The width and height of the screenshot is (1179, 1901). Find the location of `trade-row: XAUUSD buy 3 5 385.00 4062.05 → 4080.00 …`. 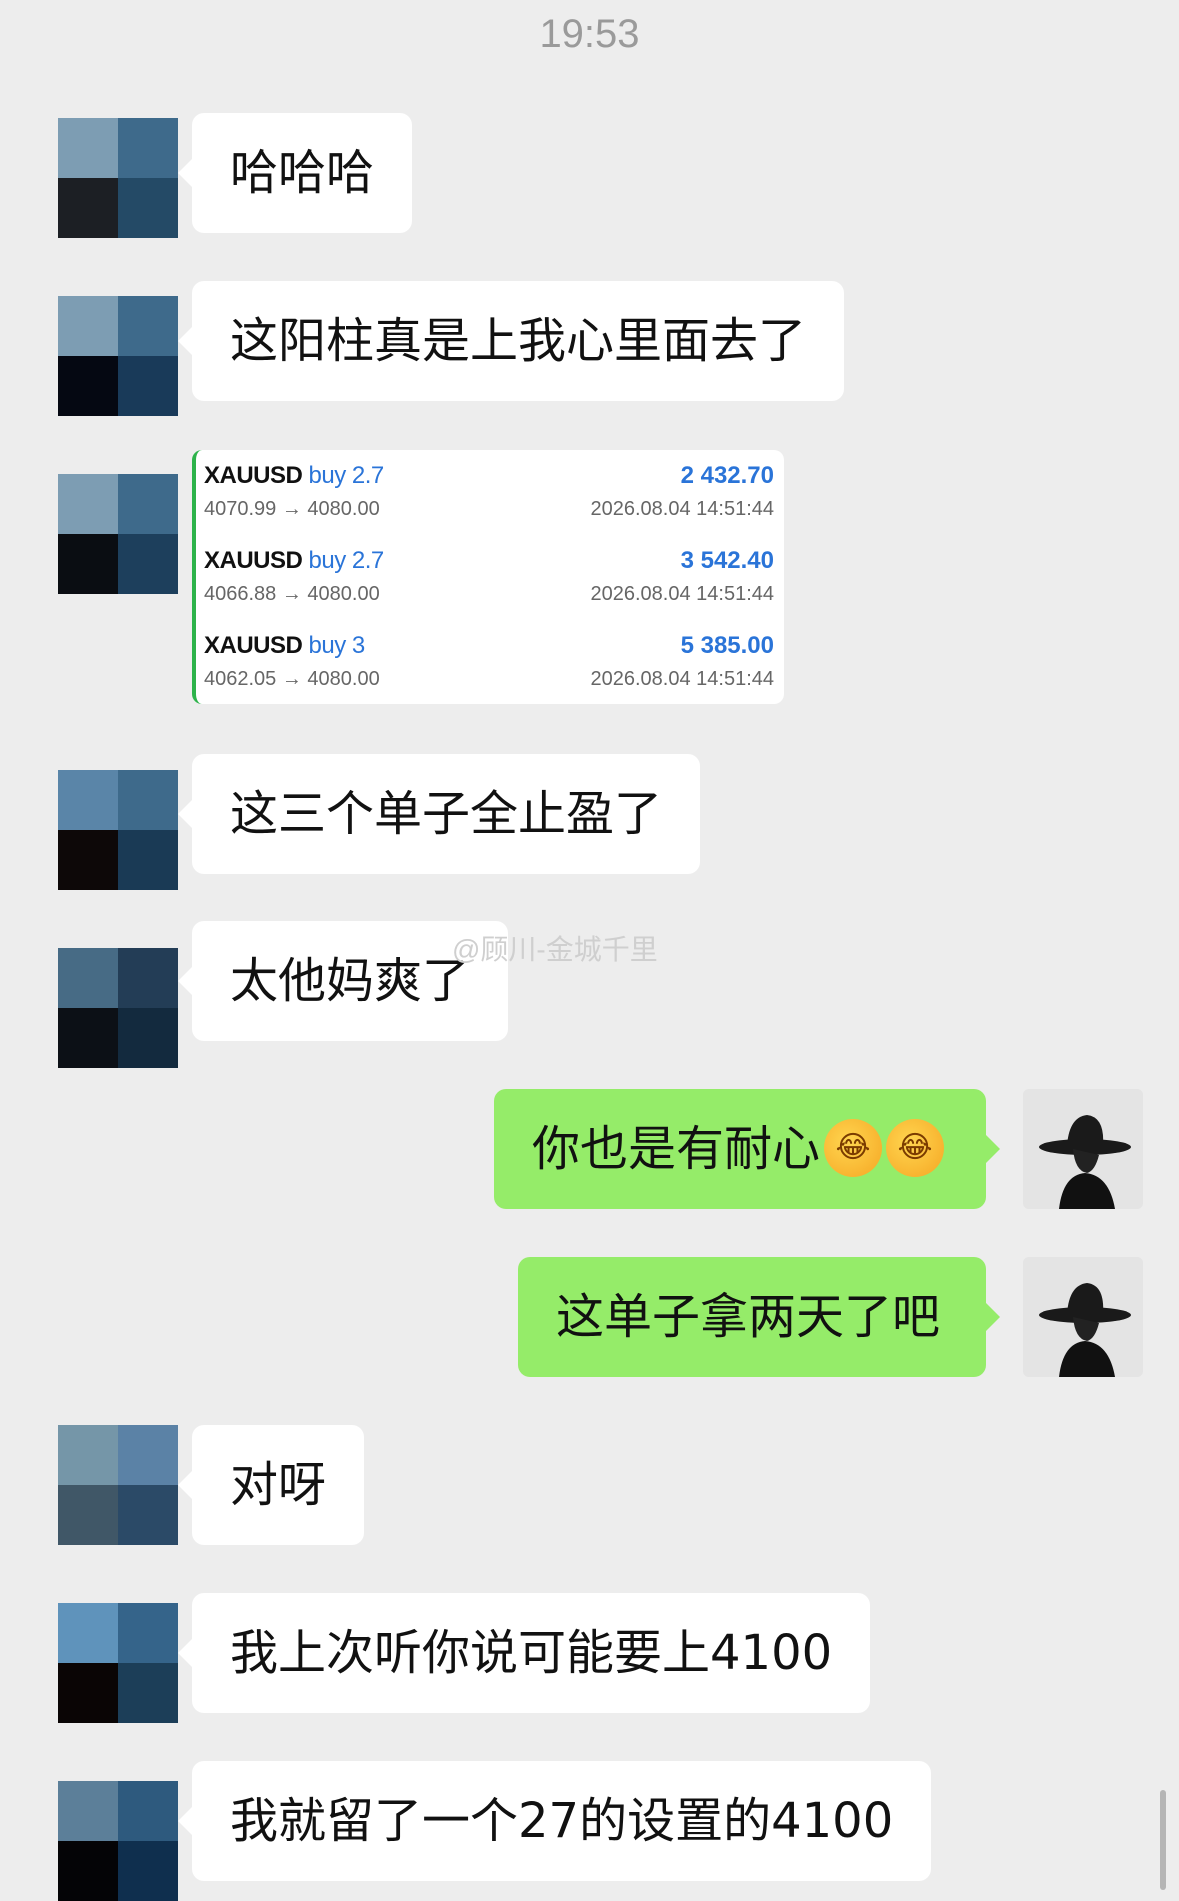

trade-row: XAUUSD buy 3 5 385.00 4062.05 → 4080.00 … is located at coordinates (489, 656).